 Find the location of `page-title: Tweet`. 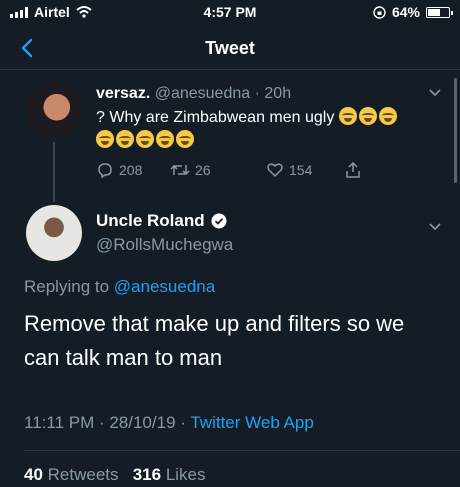

page-title: Tweet is located at coordinates (230, 48).